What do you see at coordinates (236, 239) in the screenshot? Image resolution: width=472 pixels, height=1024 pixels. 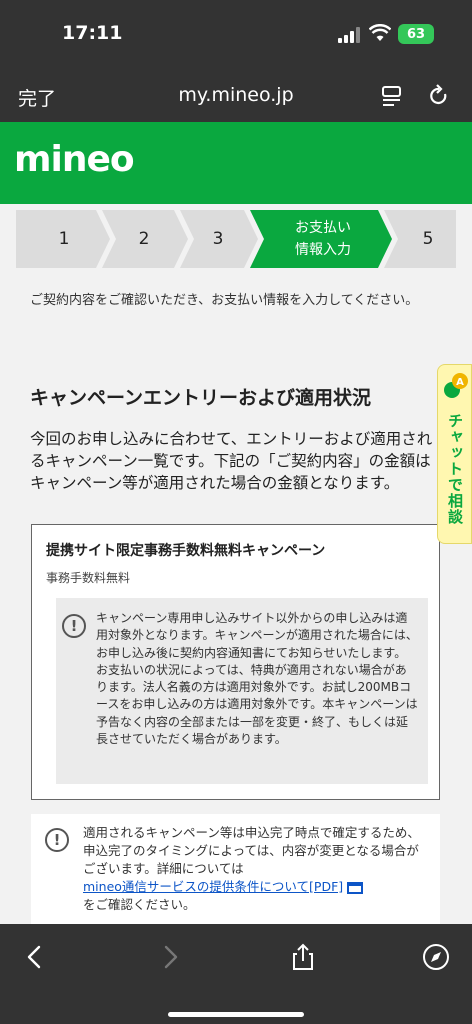 I see `progress-steps: 1 2 3 お支払い 情報入力 5` at bounding box center [236, 239].